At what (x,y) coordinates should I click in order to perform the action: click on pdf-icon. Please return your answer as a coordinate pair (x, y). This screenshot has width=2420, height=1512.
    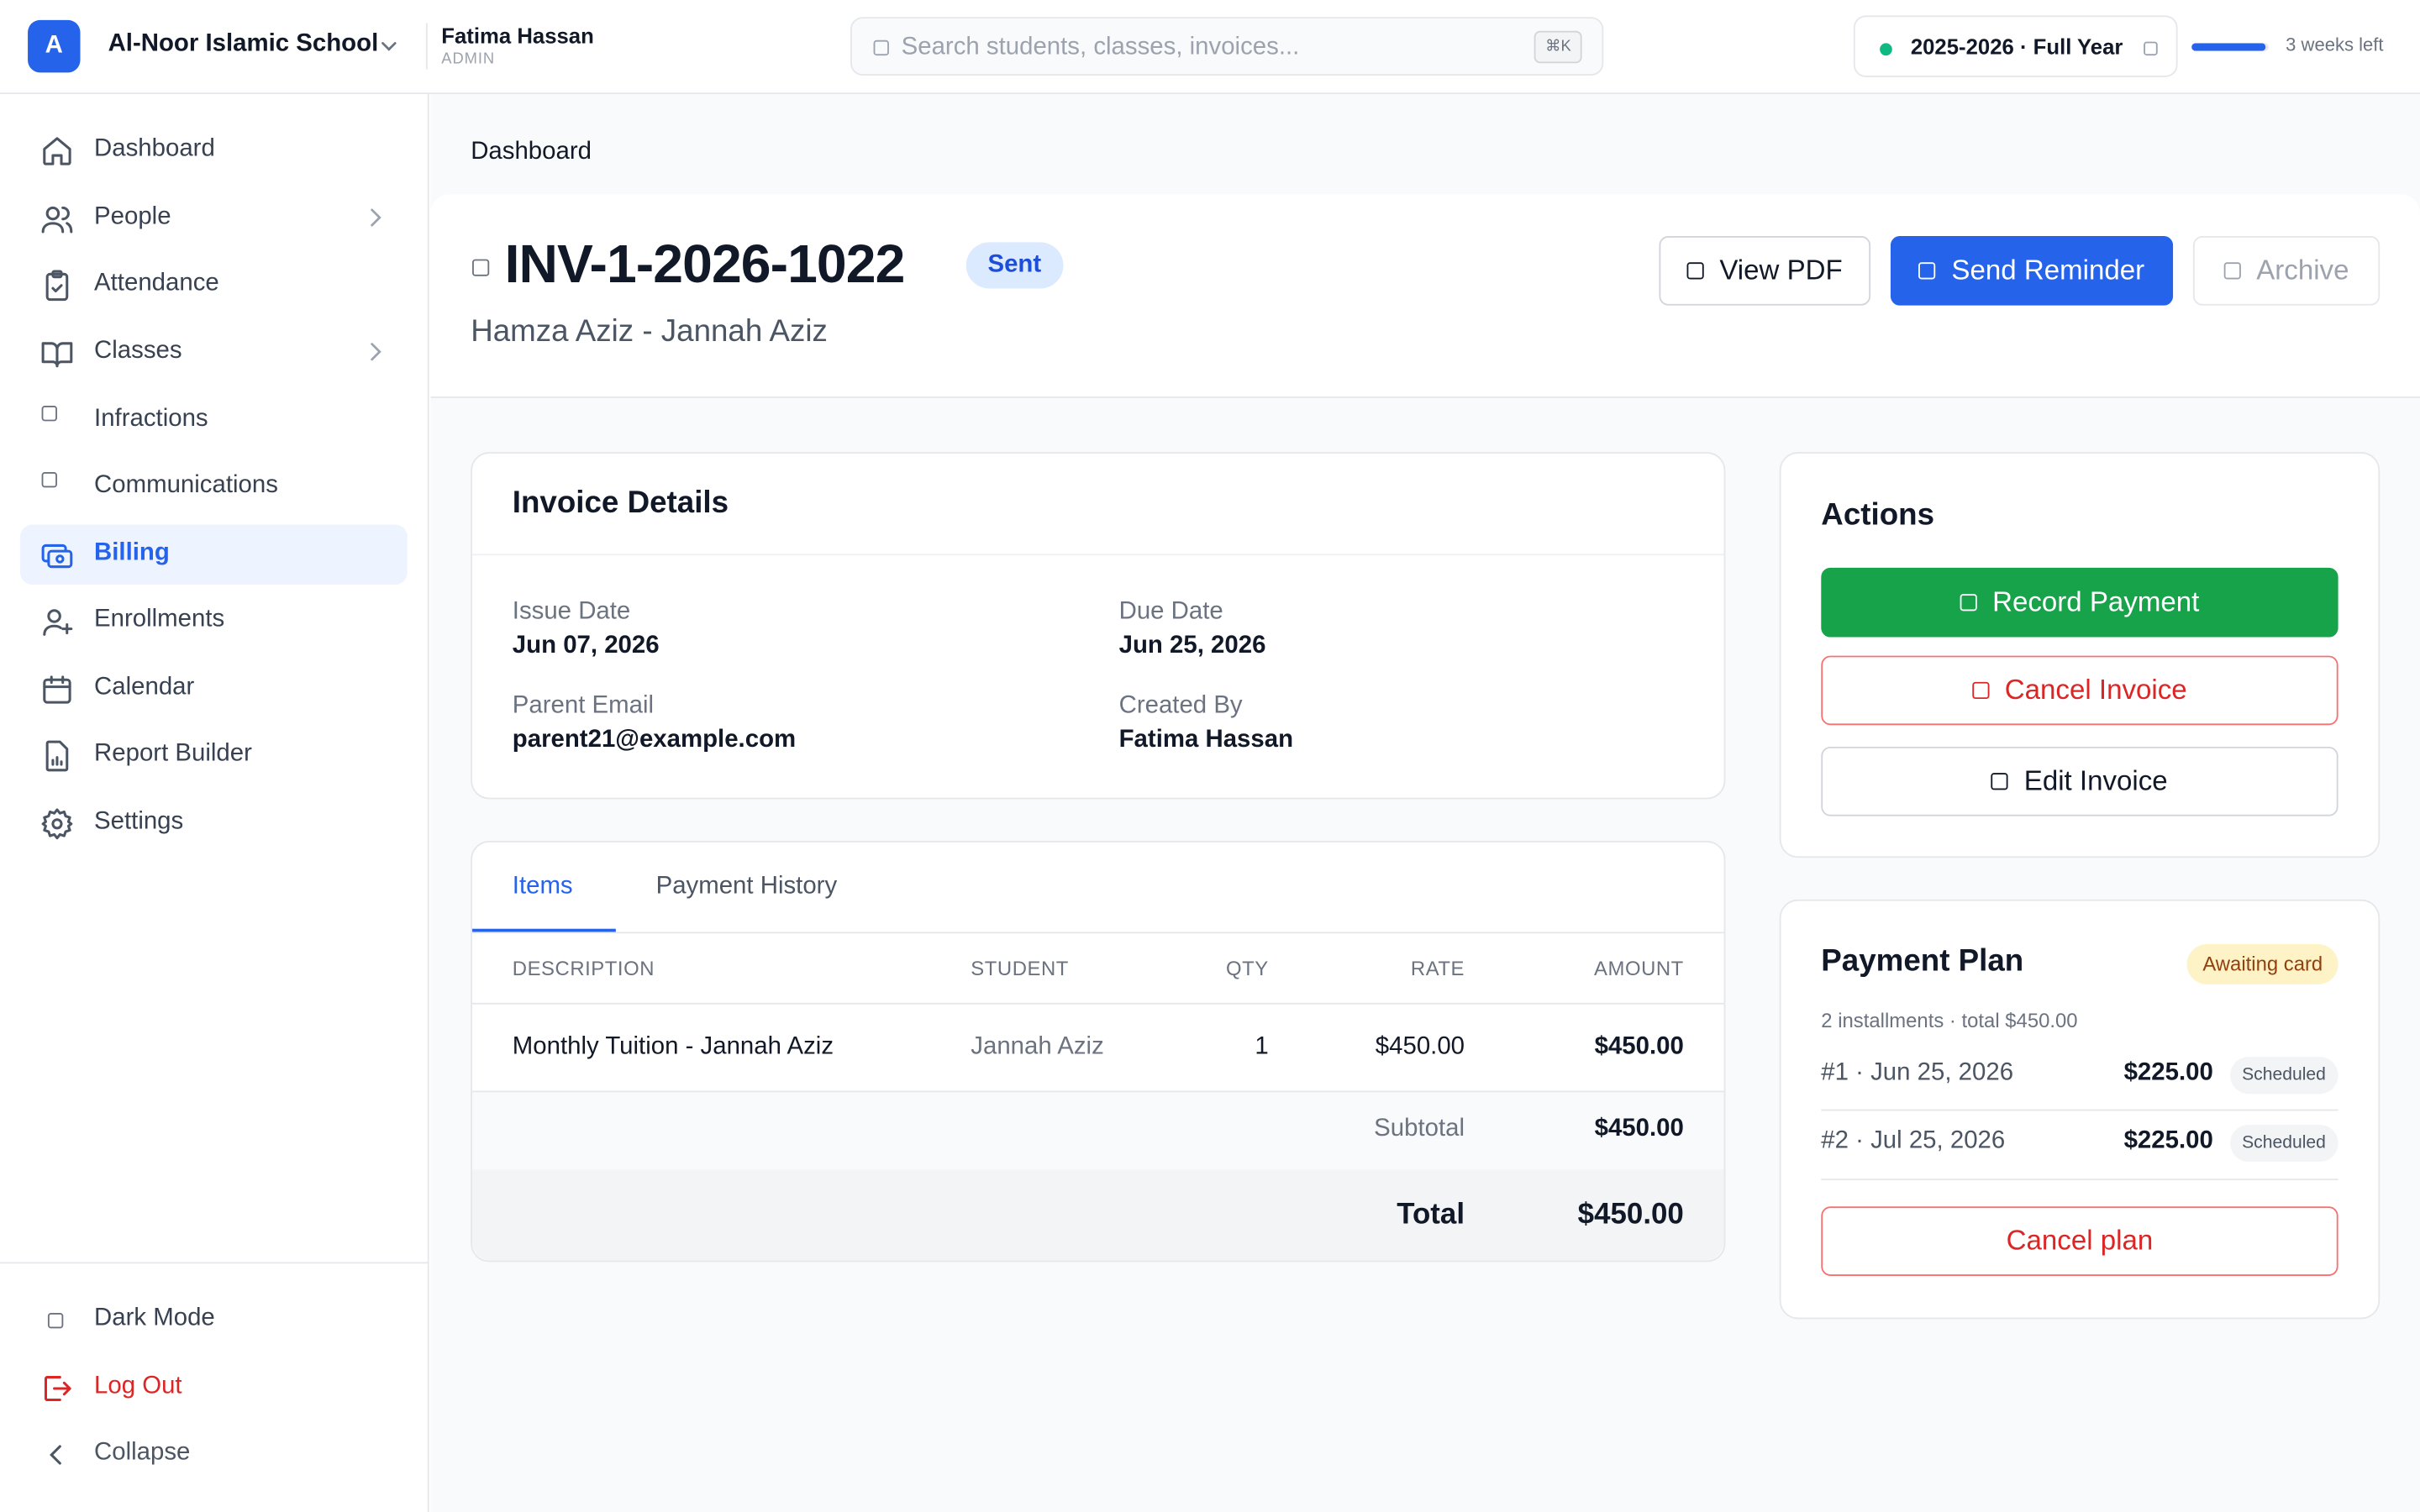
    Looking at the image, I should click on (1695, 271).